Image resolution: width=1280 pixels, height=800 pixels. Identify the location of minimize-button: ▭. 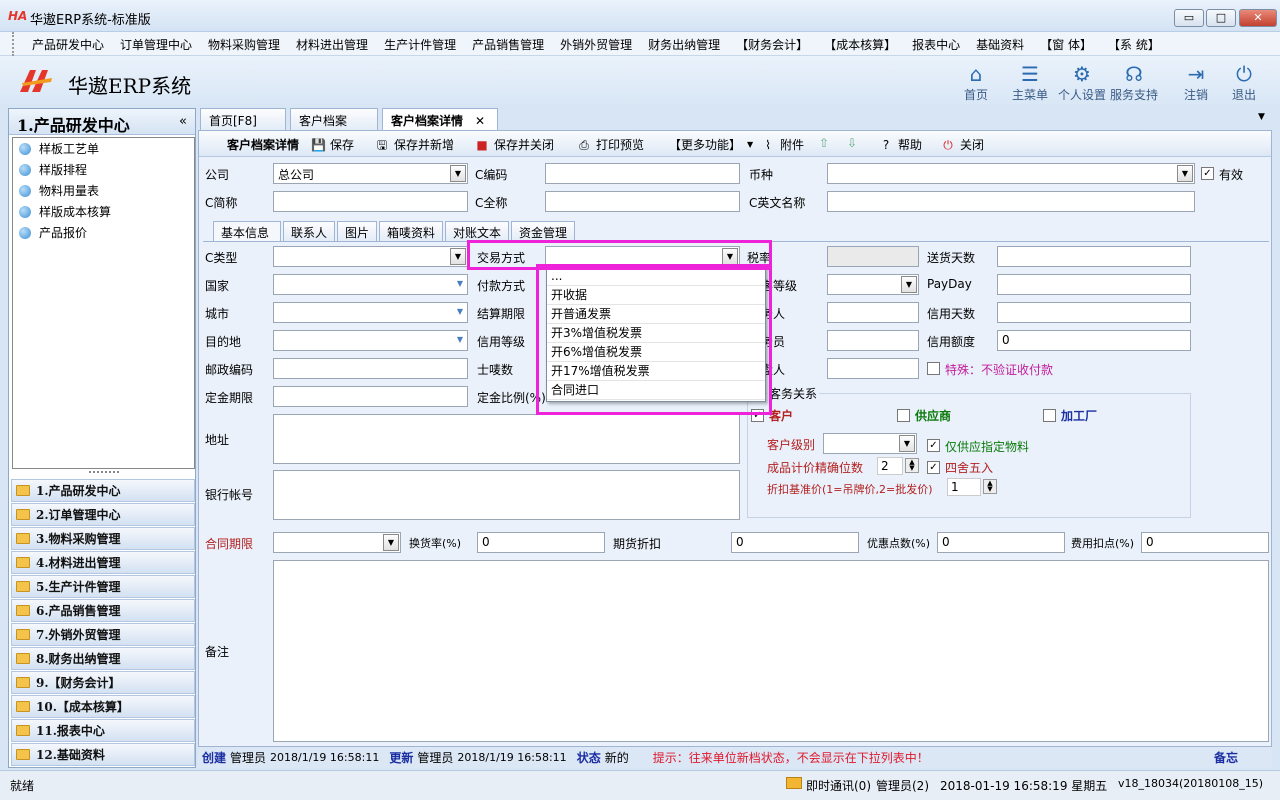
(1189, 18).